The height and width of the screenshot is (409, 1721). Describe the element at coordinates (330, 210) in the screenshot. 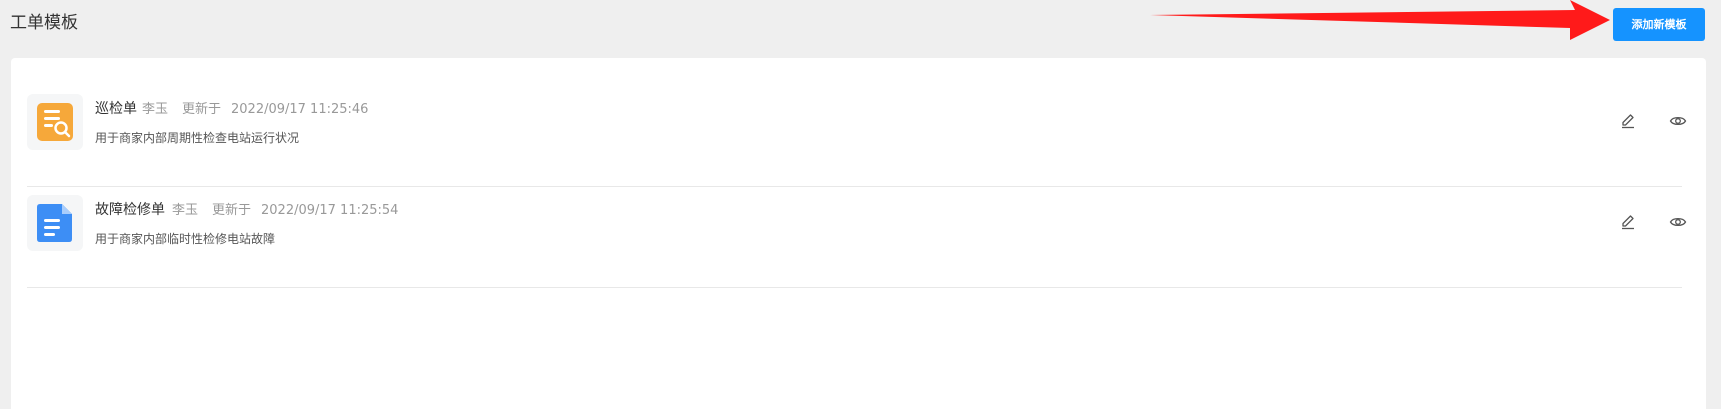

I see `template-updated-time: 2022/09/17 11:25:54` at that location.